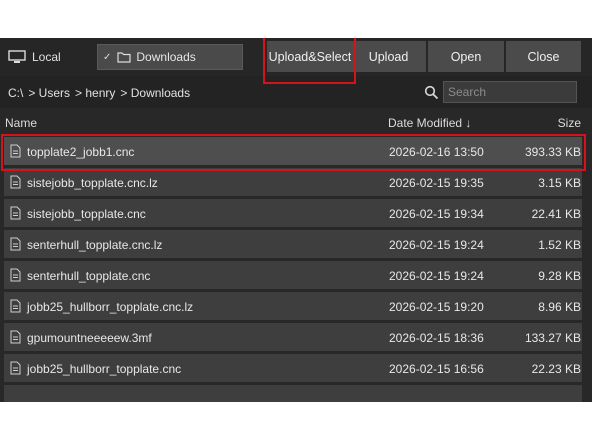  Describe the element at coordinates (17, 56) in the screenshot. I see `computer-icon` at that location.